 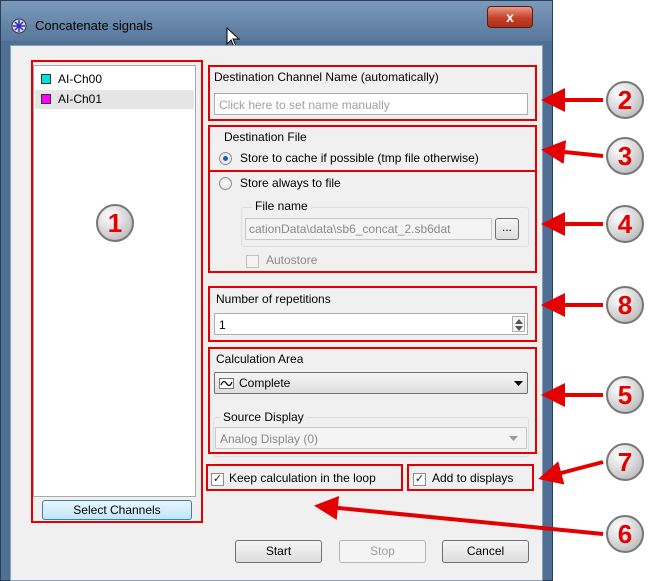 What do you see at coordinates (115, 223) in the screenshot?
I see `callout-1: 1` at bounding box center [115, 223].